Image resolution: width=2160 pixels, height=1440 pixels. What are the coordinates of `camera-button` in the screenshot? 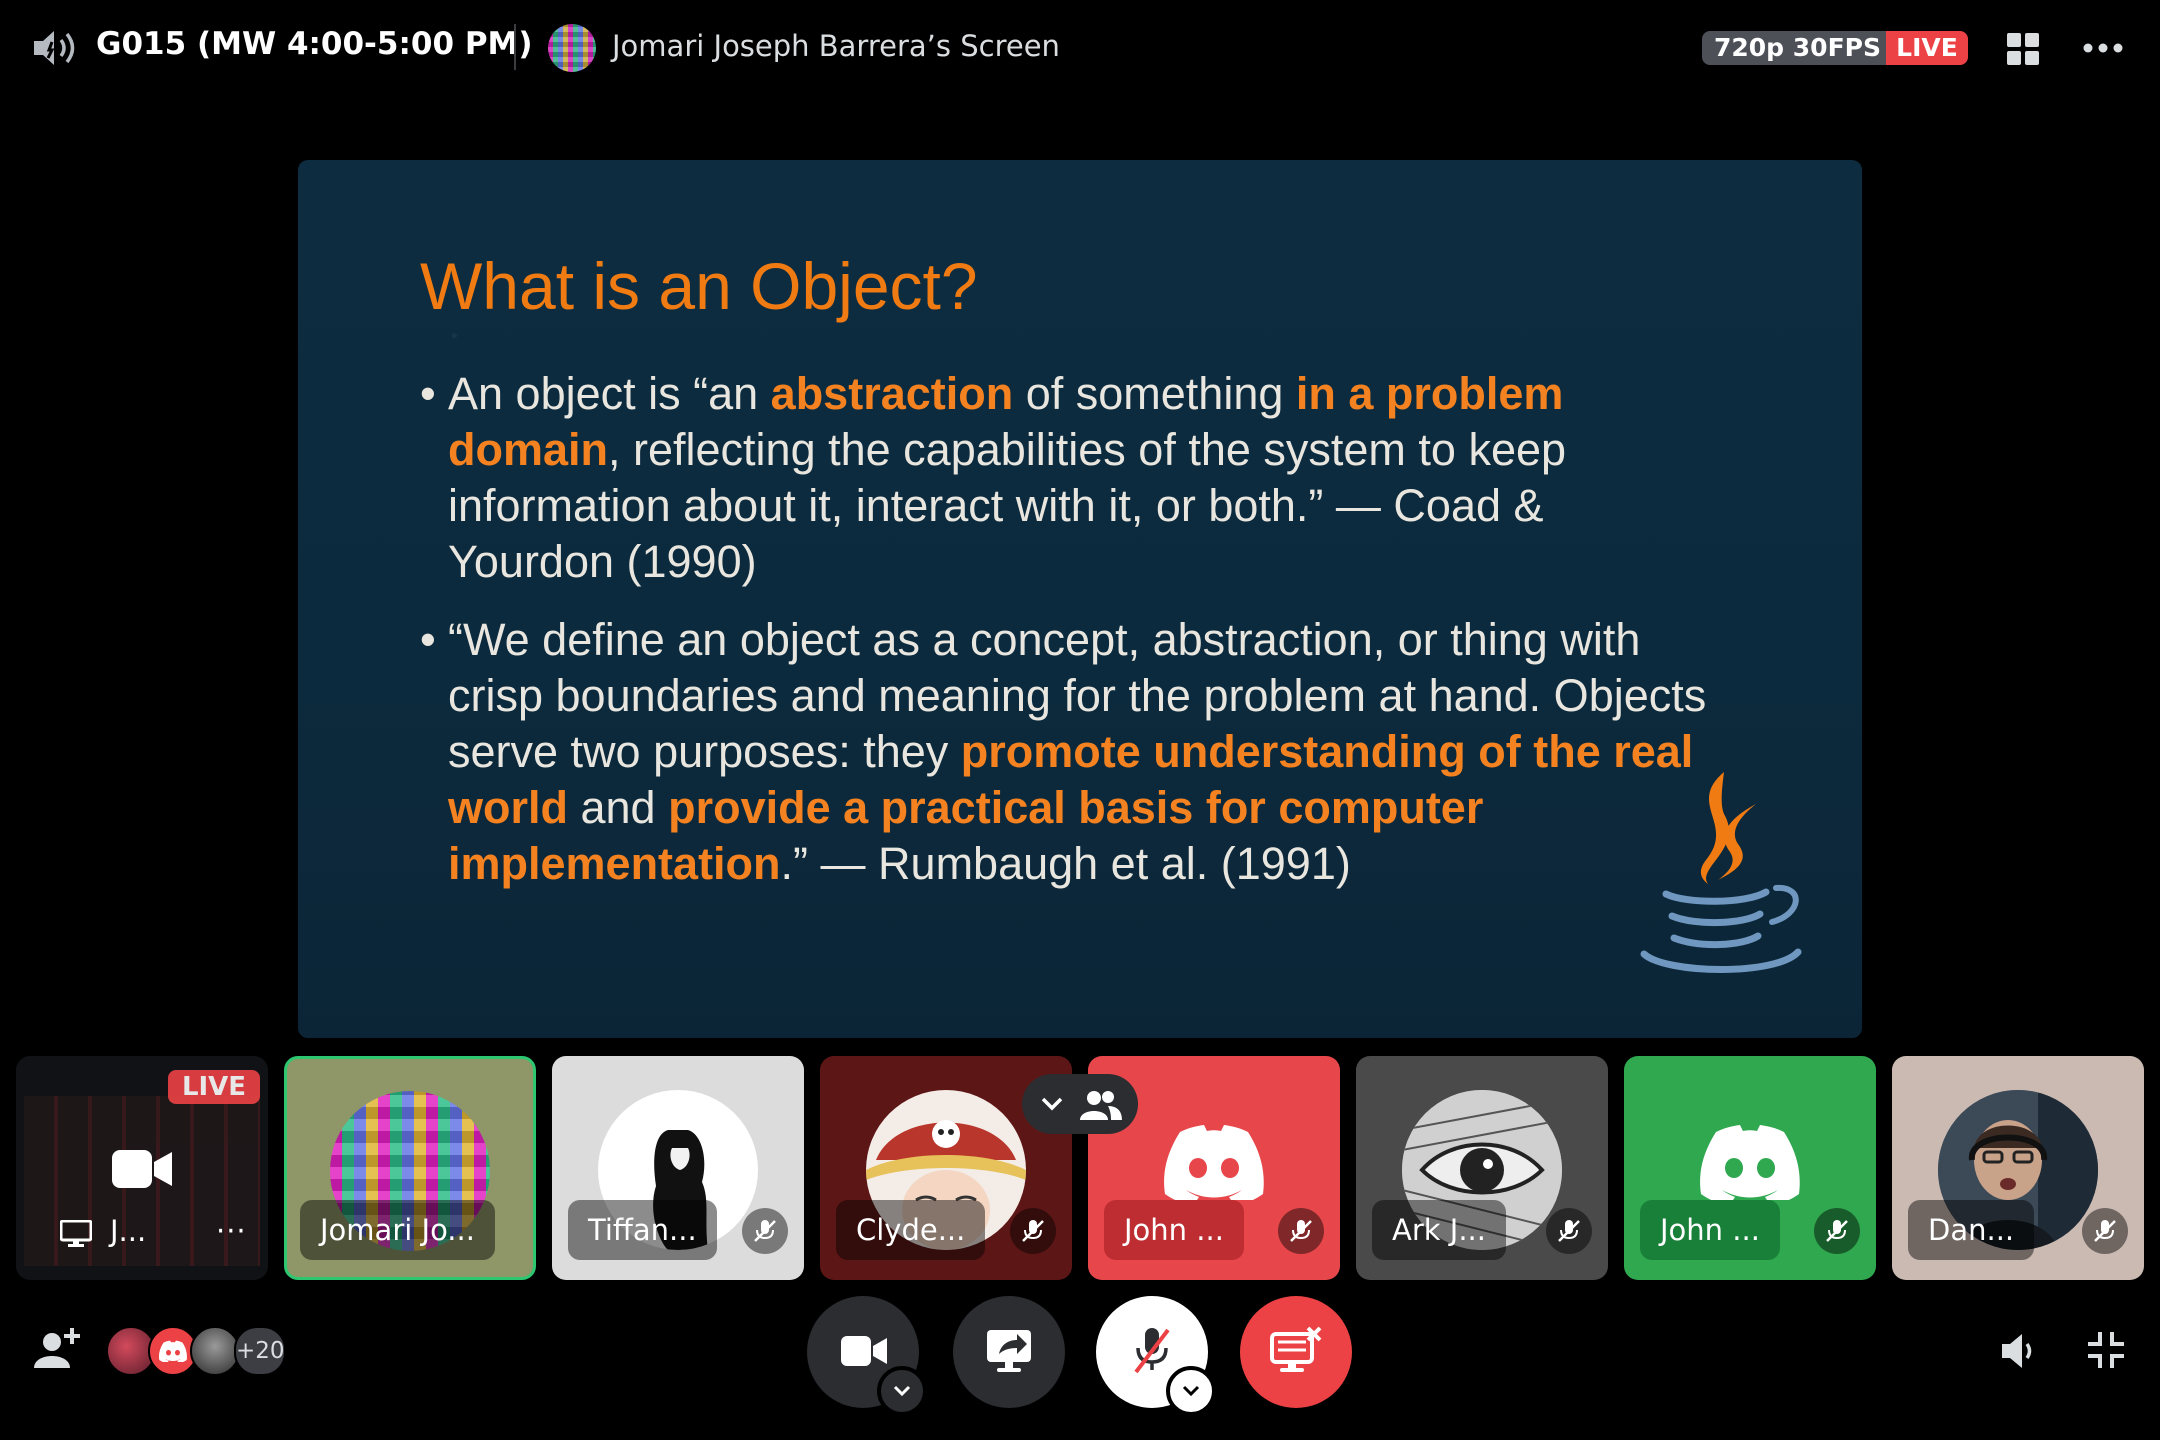 It's located at (867, 1356).